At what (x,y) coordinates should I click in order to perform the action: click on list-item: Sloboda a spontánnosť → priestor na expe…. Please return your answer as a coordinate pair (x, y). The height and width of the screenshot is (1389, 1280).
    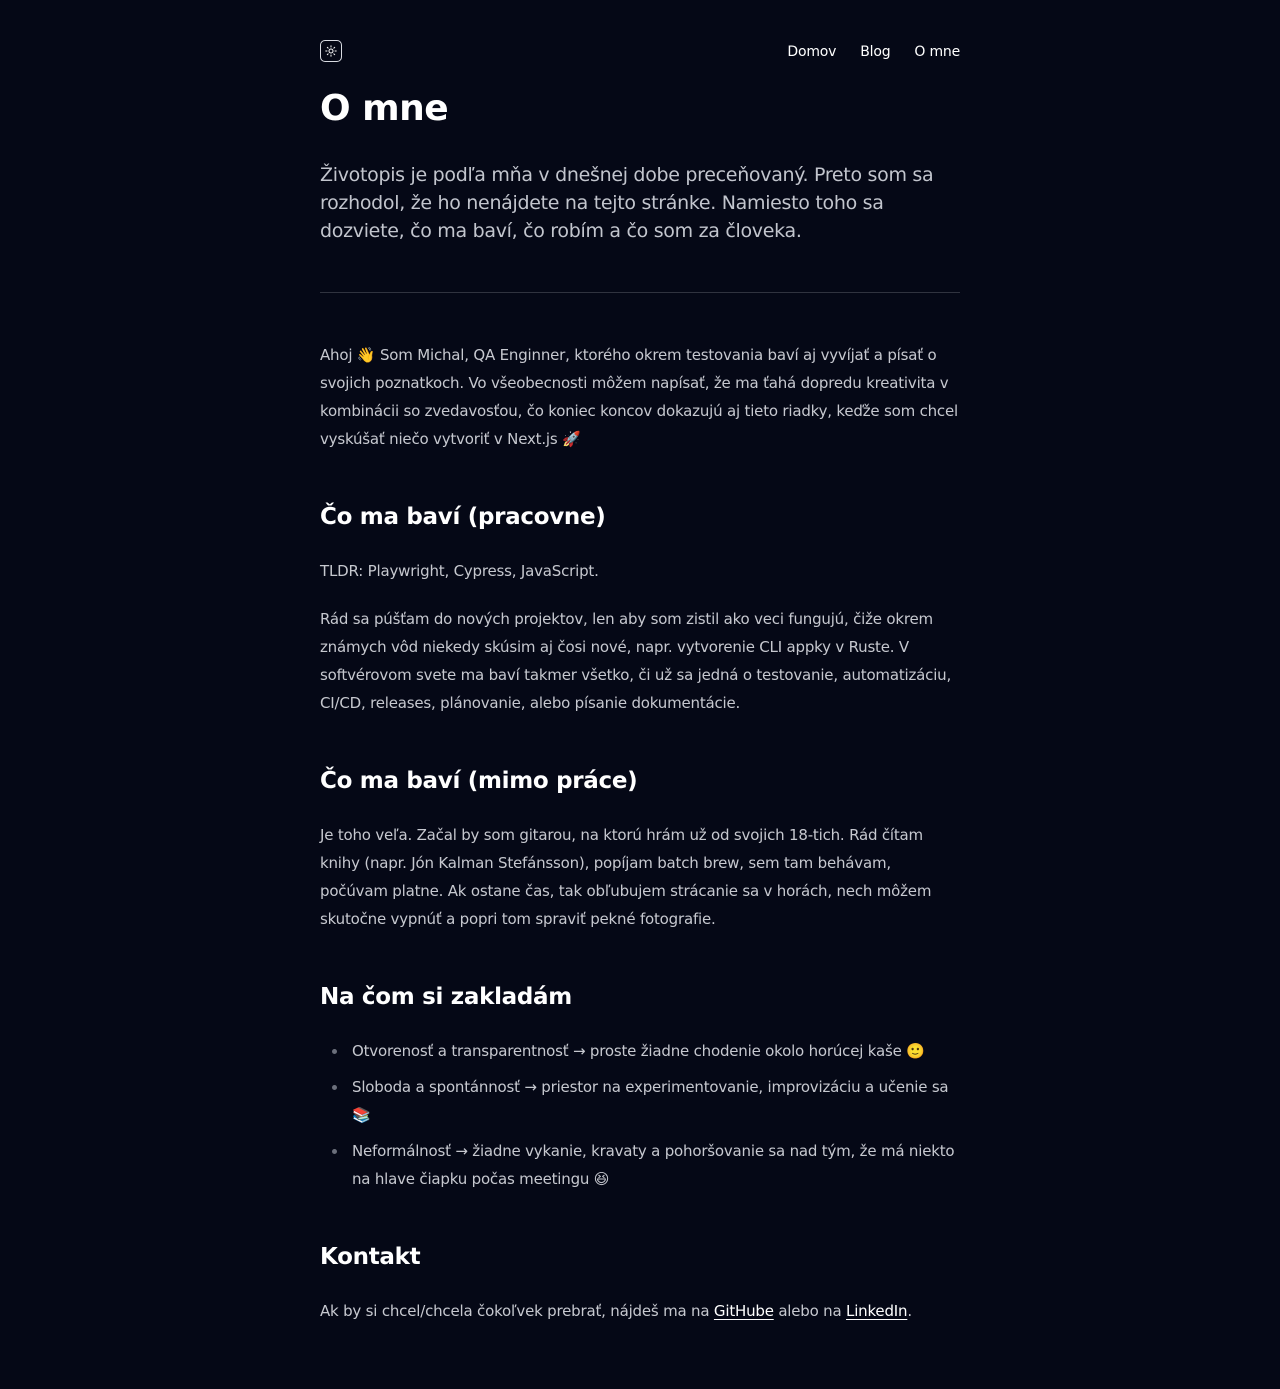
    Looking at the image, I should click on (640, 1101).